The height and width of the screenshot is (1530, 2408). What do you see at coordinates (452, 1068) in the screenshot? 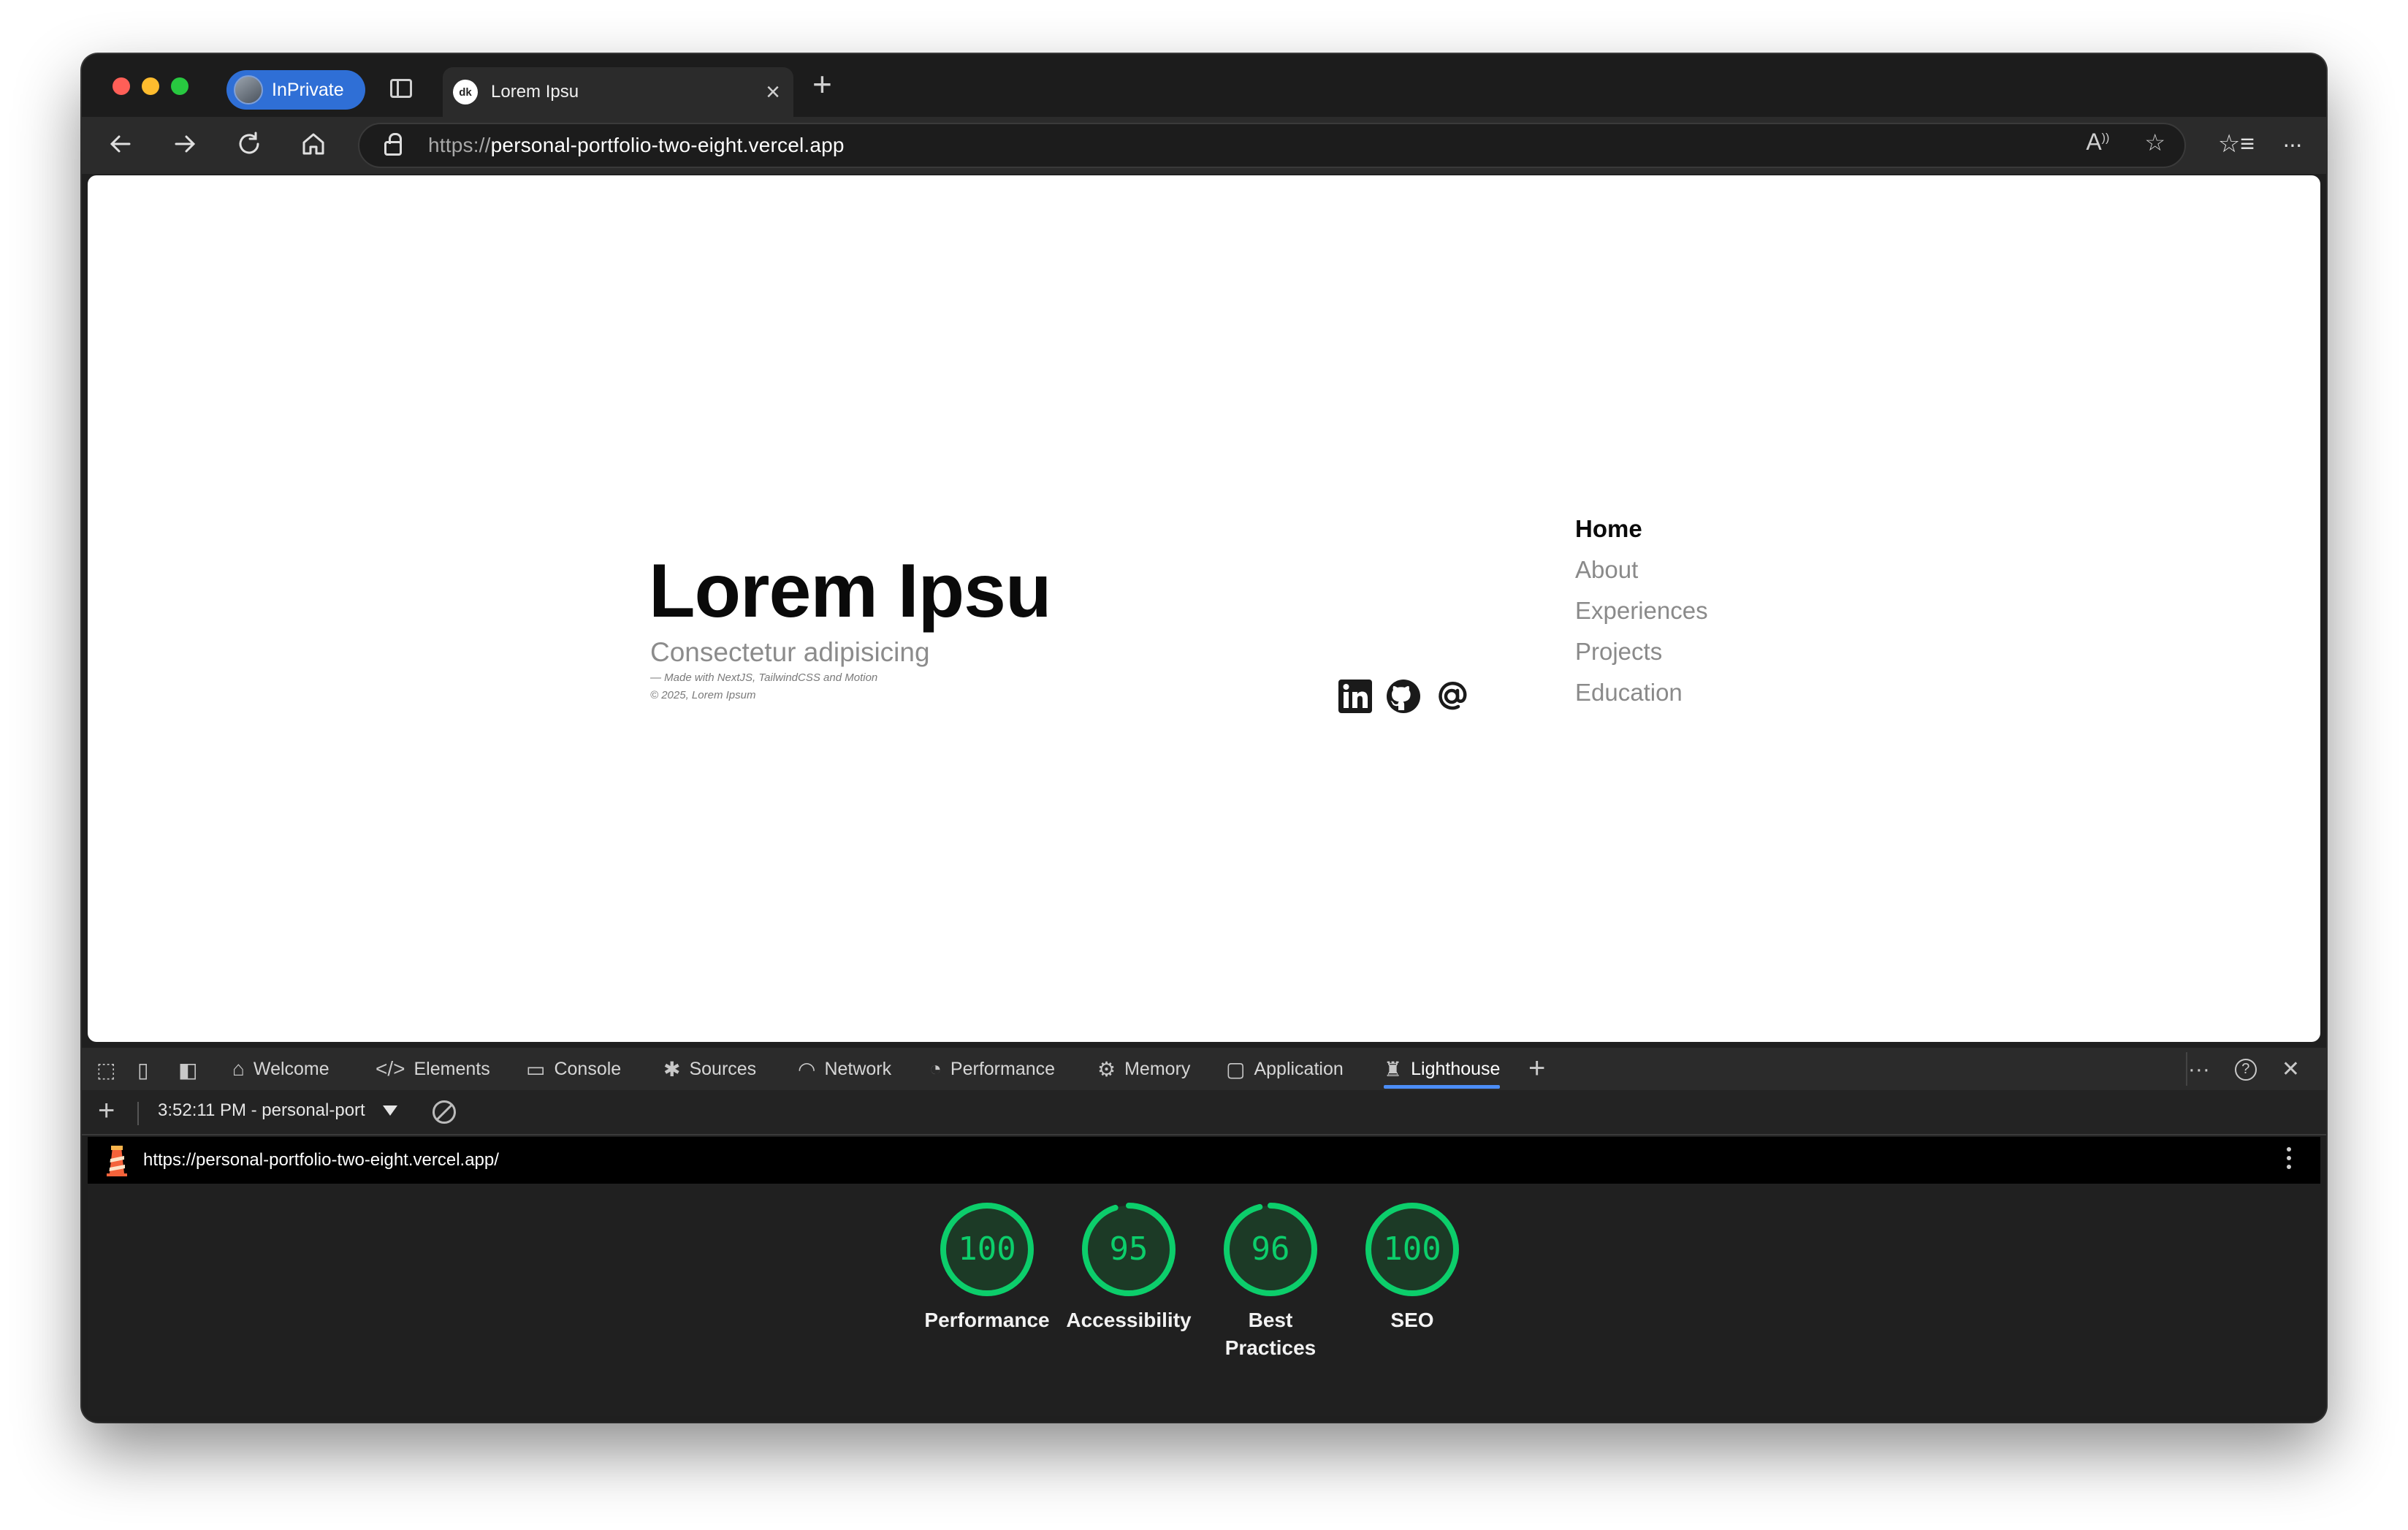
I see `devtools-tab-label: Elements` at bounding box center [452, 1068].